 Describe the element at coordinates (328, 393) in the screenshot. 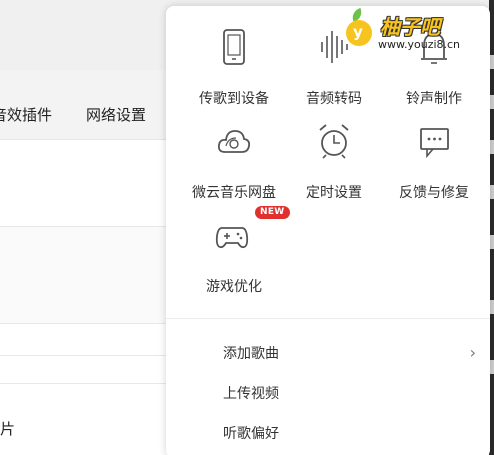

I see `menu-item-upload-video: 上传视频` at that location.